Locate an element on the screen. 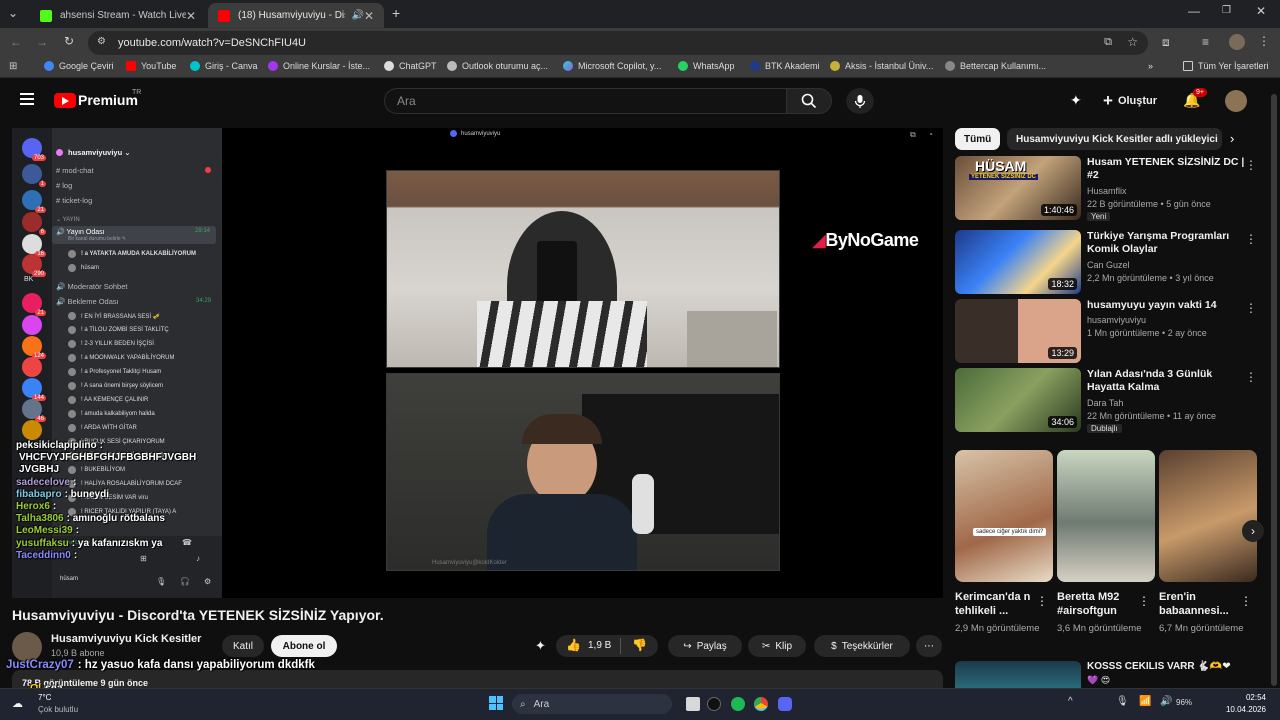 The width and height of the screenshot is (1280, 720). clip-button: ✂ Klip is located at coordinates (777, 646).